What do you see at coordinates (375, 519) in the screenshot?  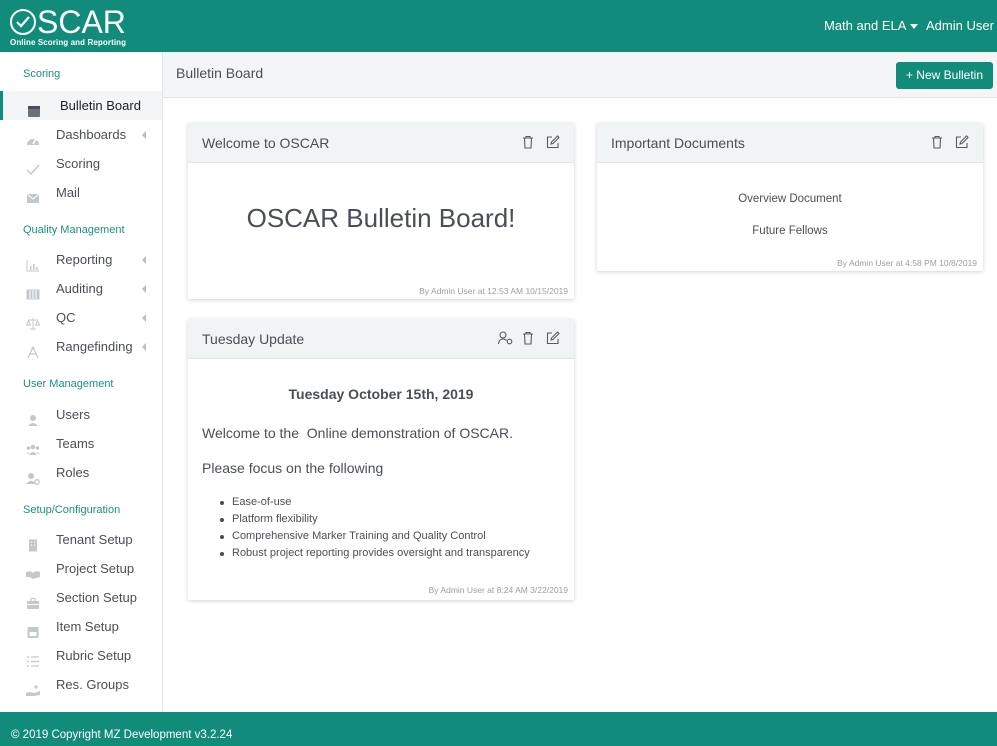 I see `list-item: Platform flexibility` at bounding box center [375, 519].